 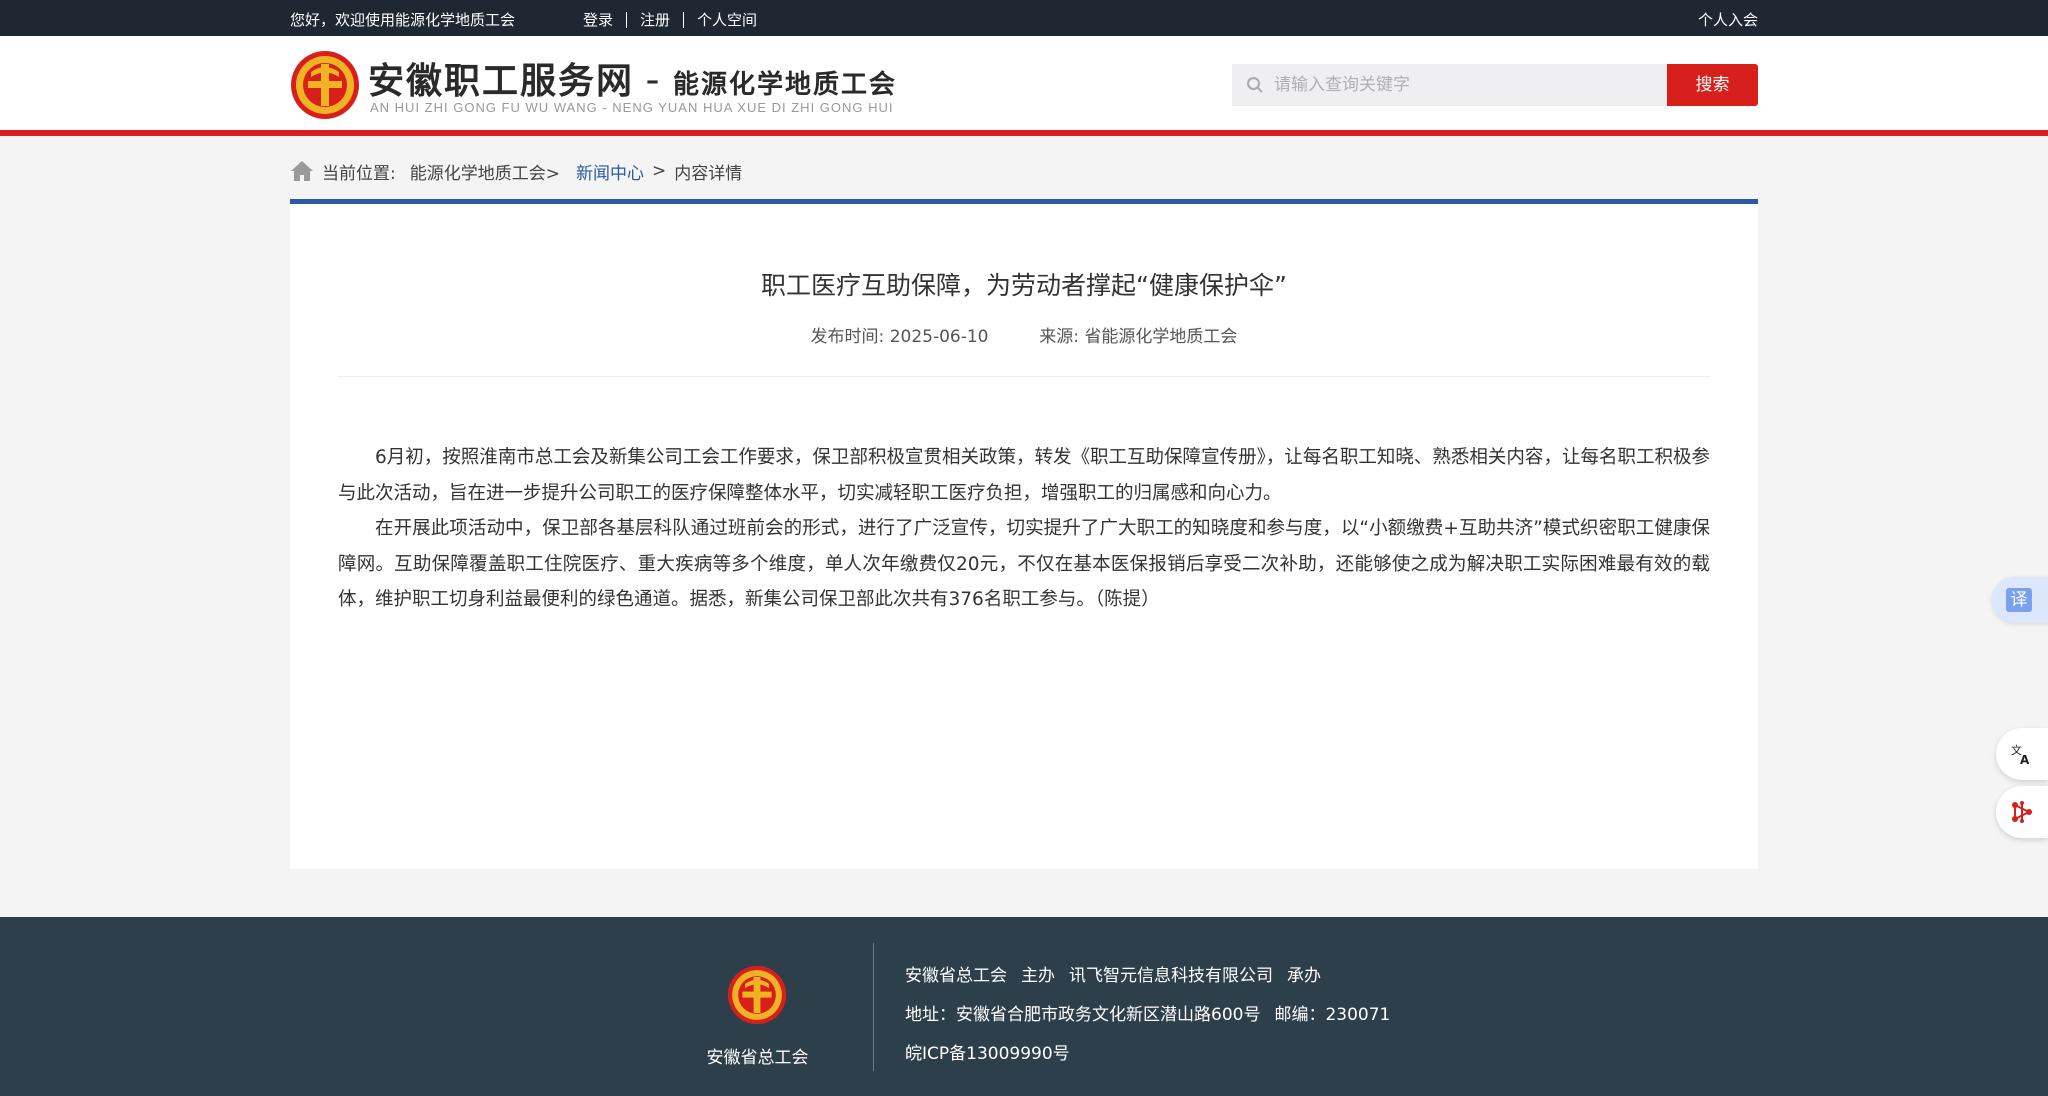 I want to click on top-bar: 您好，欢迎使用能源化学地质工会 登录 注册 个人空间 个人入会, so click(x=1024, y=18).